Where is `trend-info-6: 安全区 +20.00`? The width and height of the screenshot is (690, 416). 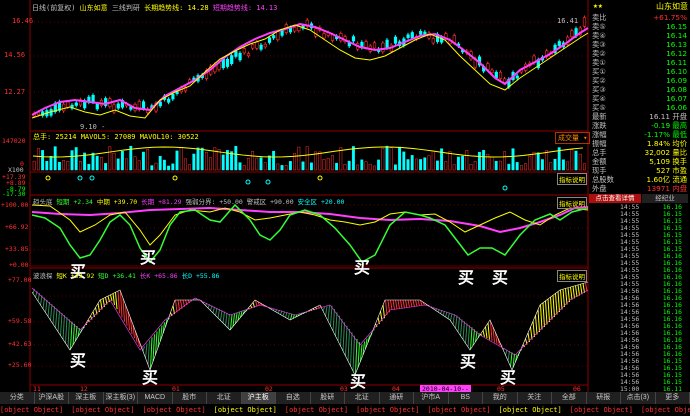
trend-info-6: 安全区 +20.00 is located at coordinates (321, 202).